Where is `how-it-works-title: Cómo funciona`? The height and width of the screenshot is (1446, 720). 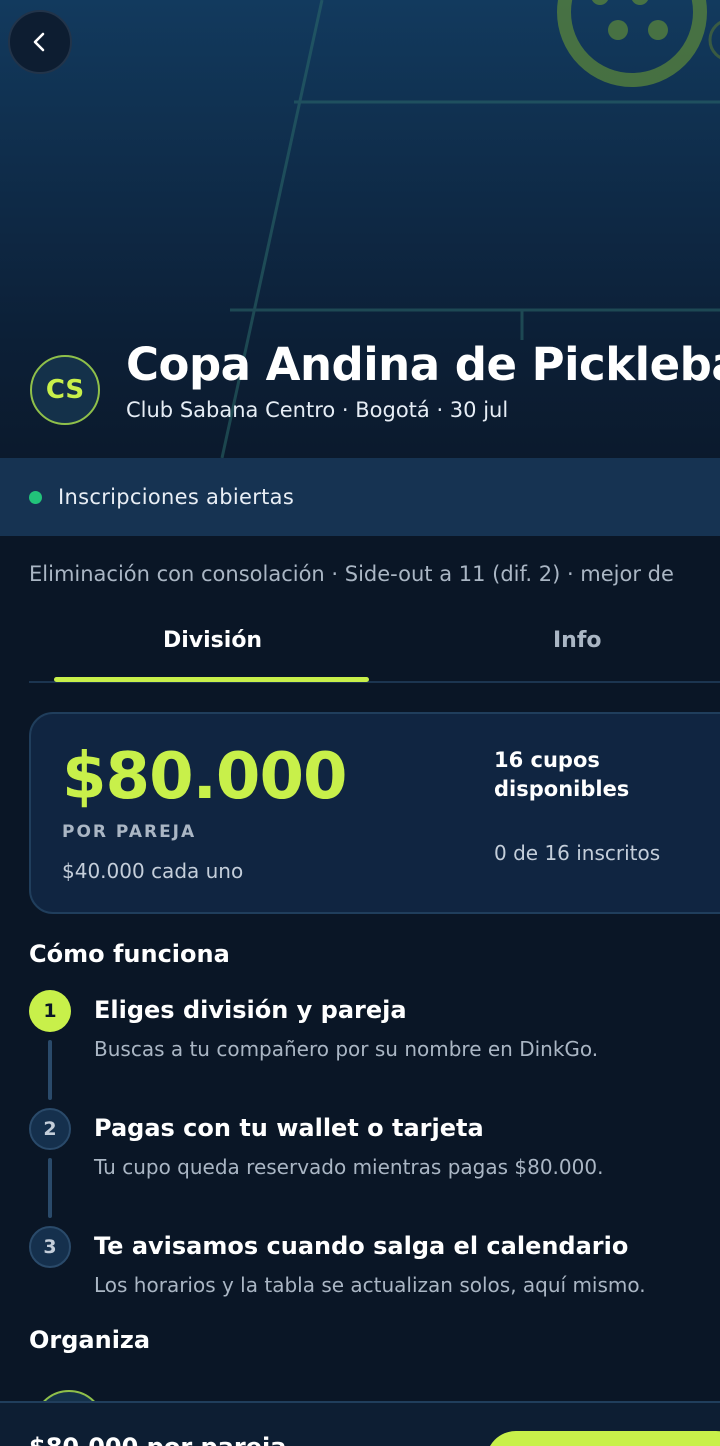 how-it-works-title: Cómo funciona is located at coordinates (129, 954).